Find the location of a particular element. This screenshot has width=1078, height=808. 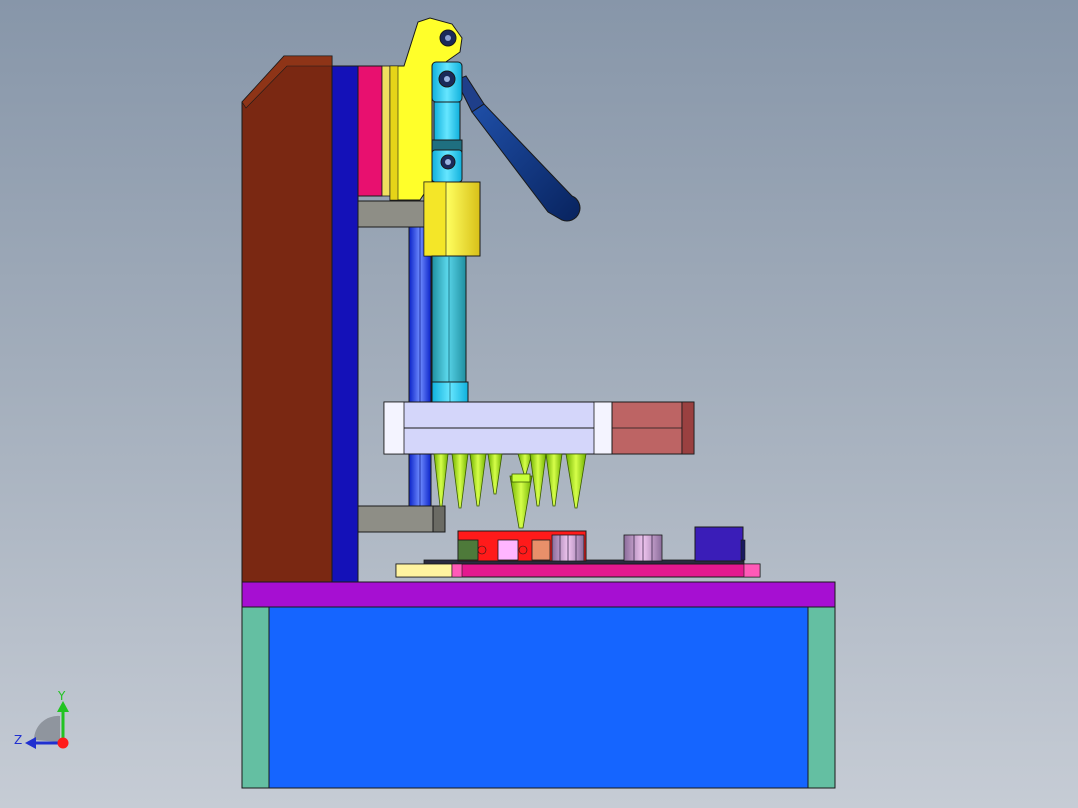

base-cabinet is located at coordinates (538, 697).